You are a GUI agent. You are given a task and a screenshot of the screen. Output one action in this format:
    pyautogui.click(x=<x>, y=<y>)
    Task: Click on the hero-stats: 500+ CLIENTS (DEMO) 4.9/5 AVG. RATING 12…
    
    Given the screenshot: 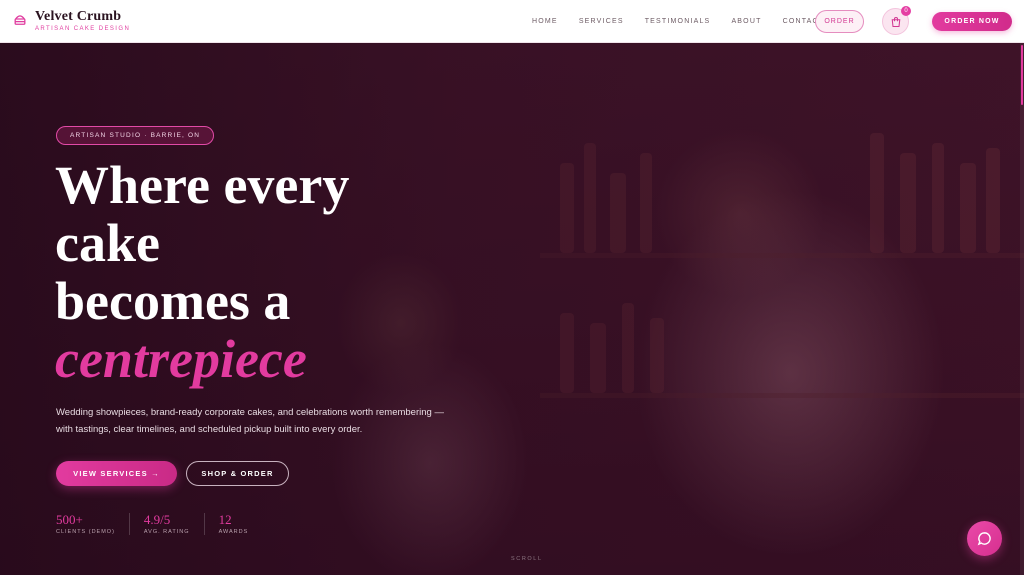 What is the action you would take?
    pyautogui.click(x=166, y=524)
    